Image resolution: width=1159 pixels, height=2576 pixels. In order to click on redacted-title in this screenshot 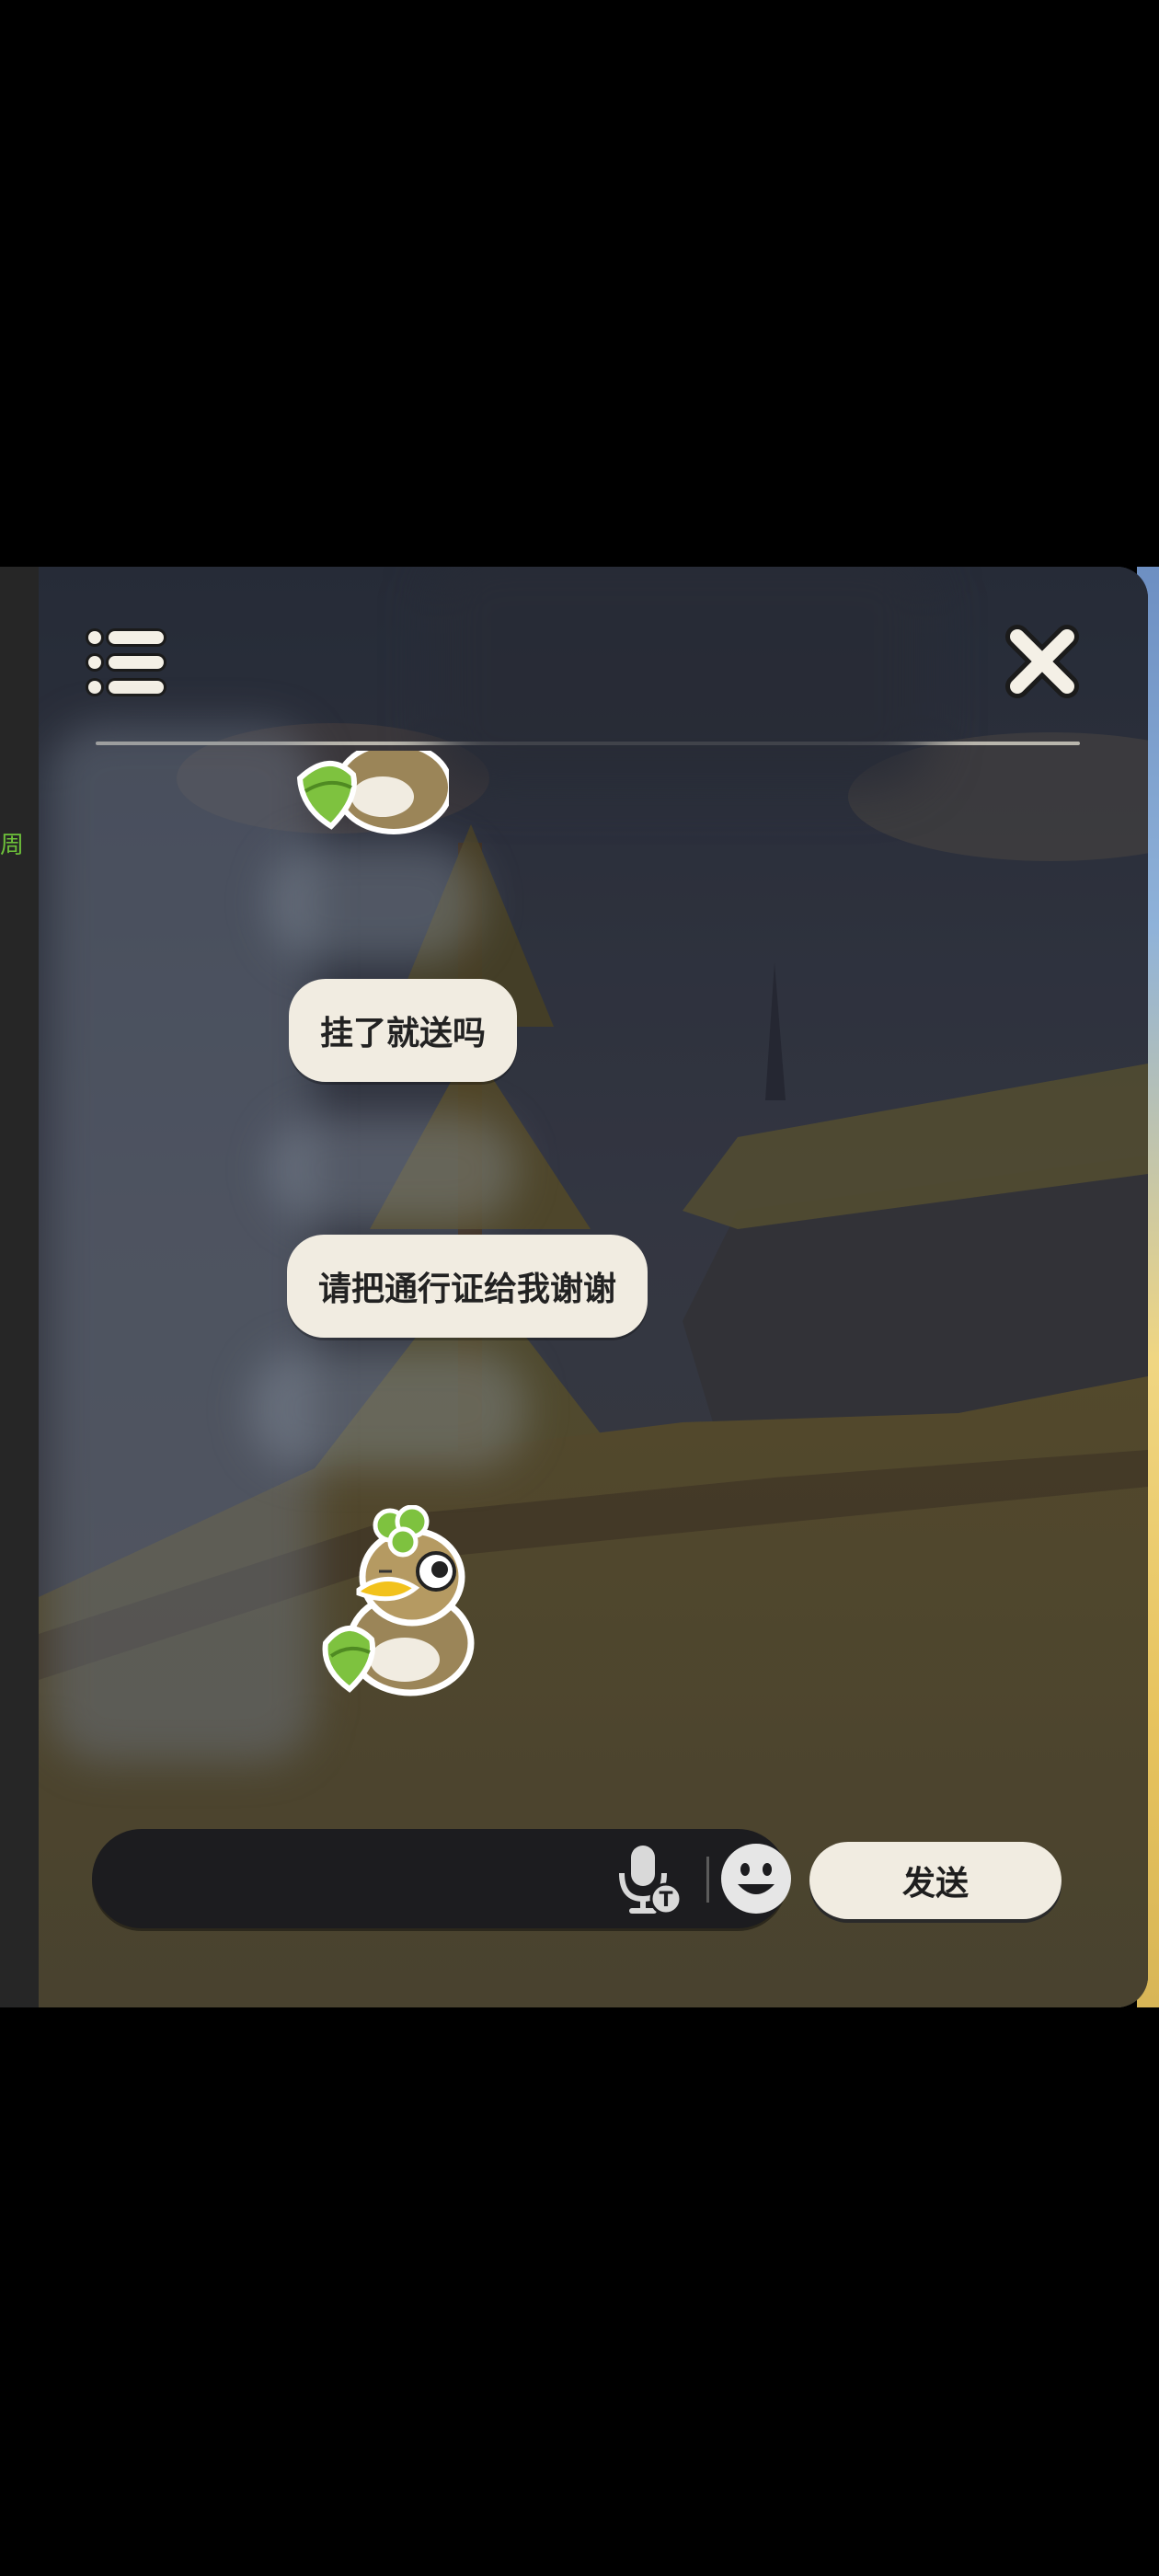, I will do `click(682, 677)`.